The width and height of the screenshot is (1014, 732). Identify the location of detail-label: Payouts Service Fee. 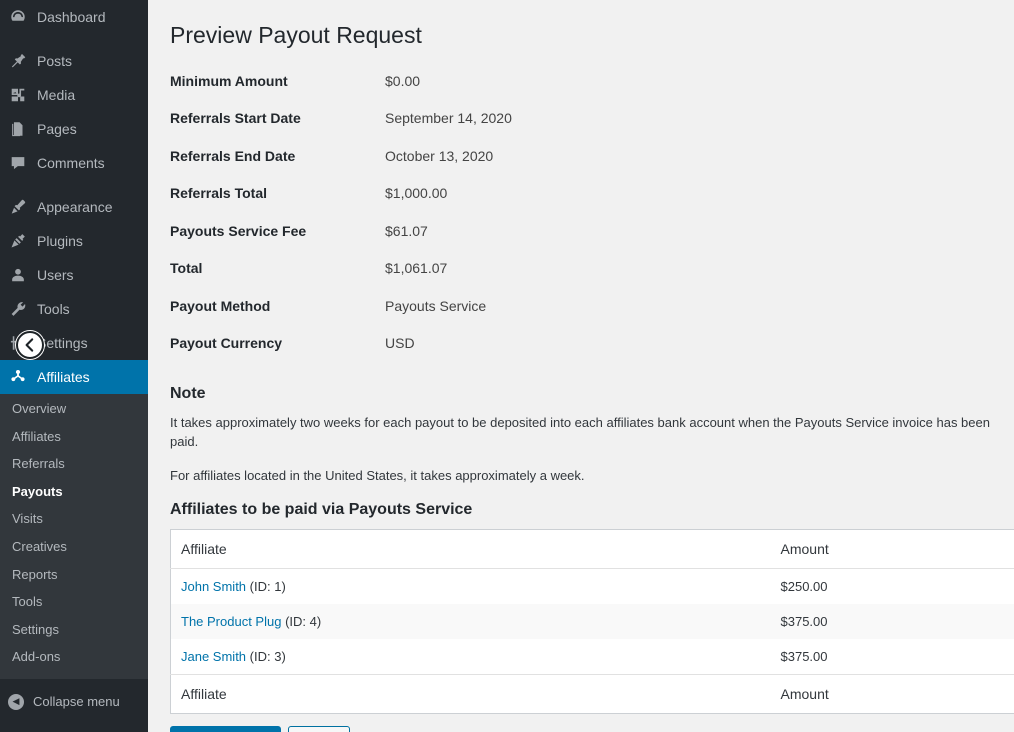
(238, 230).